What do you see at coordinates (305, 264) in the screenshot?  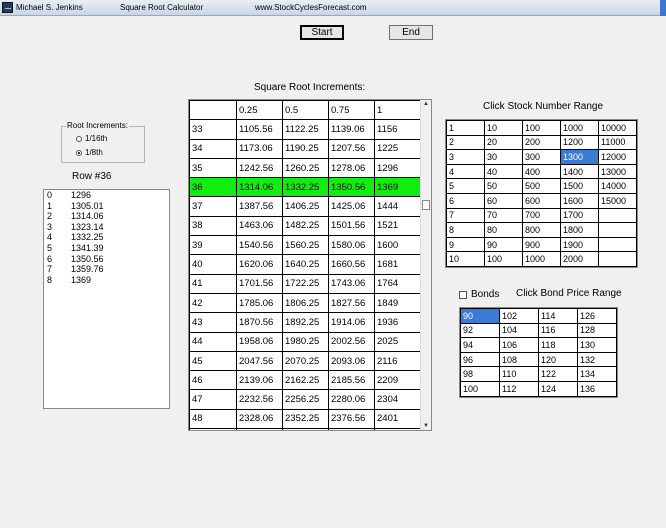 I see `table-row: 40 1620.06 1640.25 1660.56 1681` at bounding box center [305, 264].